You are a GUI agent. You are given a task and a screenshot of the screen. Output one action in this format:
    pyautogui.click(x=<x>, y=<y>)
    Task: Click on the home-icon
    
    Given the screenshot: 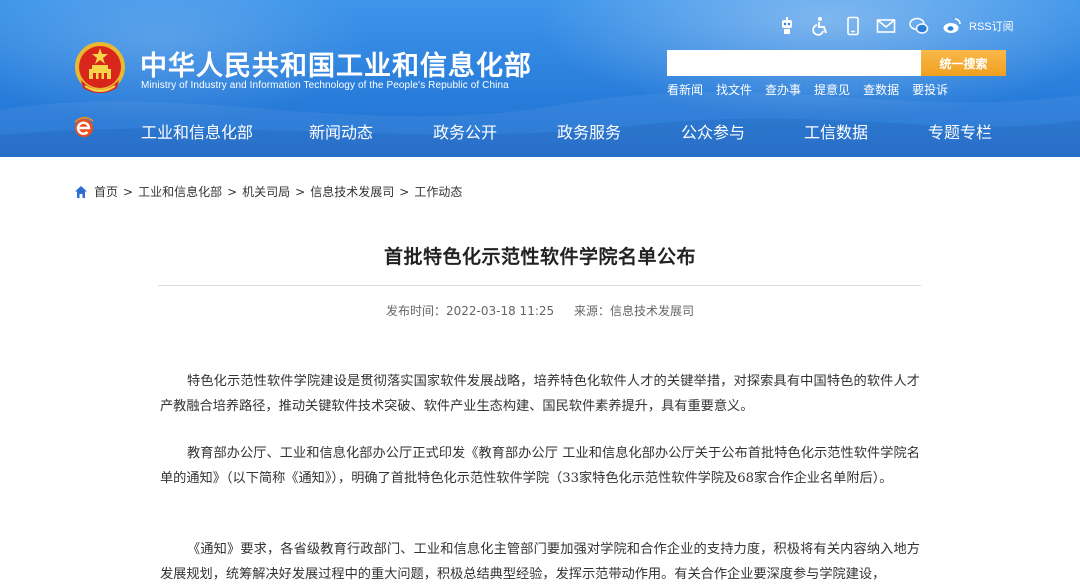 What is the action you would take?
    pyautogui.click(x=81, y=191)
    